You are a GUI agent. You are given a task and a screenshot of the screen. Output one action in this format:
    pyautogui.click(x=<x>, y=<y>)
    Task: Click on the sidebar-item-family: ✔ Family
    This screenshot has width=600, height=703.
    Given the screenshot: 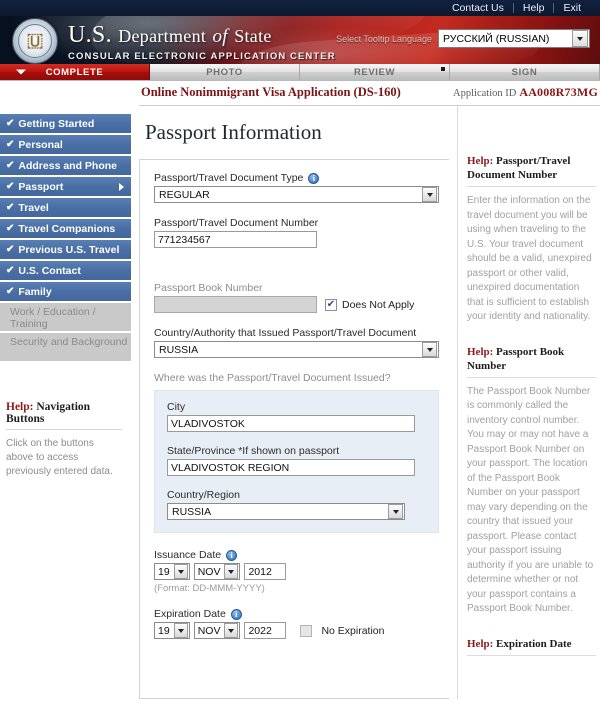 What is the action you would take?
    pyautogui.click(x=65, y=291)
    